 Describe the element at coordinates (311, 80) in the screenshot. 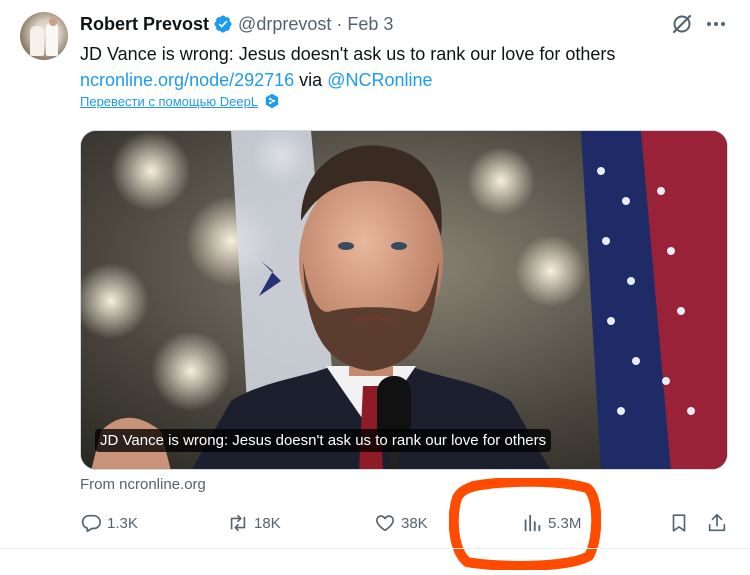

I see `tweet-via: via` at that location.